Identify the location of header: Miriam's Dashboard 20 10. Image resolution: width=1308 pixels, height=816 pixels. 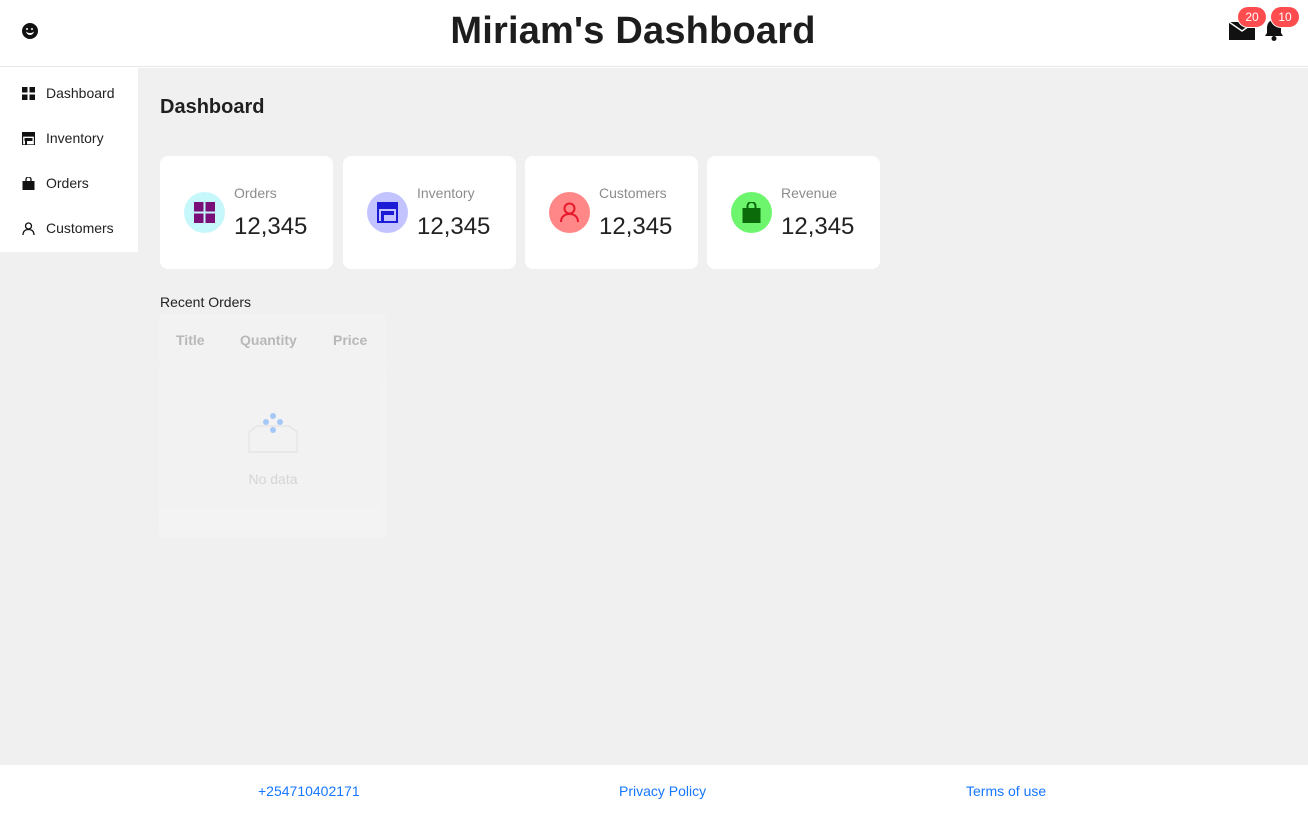
(654, 33).